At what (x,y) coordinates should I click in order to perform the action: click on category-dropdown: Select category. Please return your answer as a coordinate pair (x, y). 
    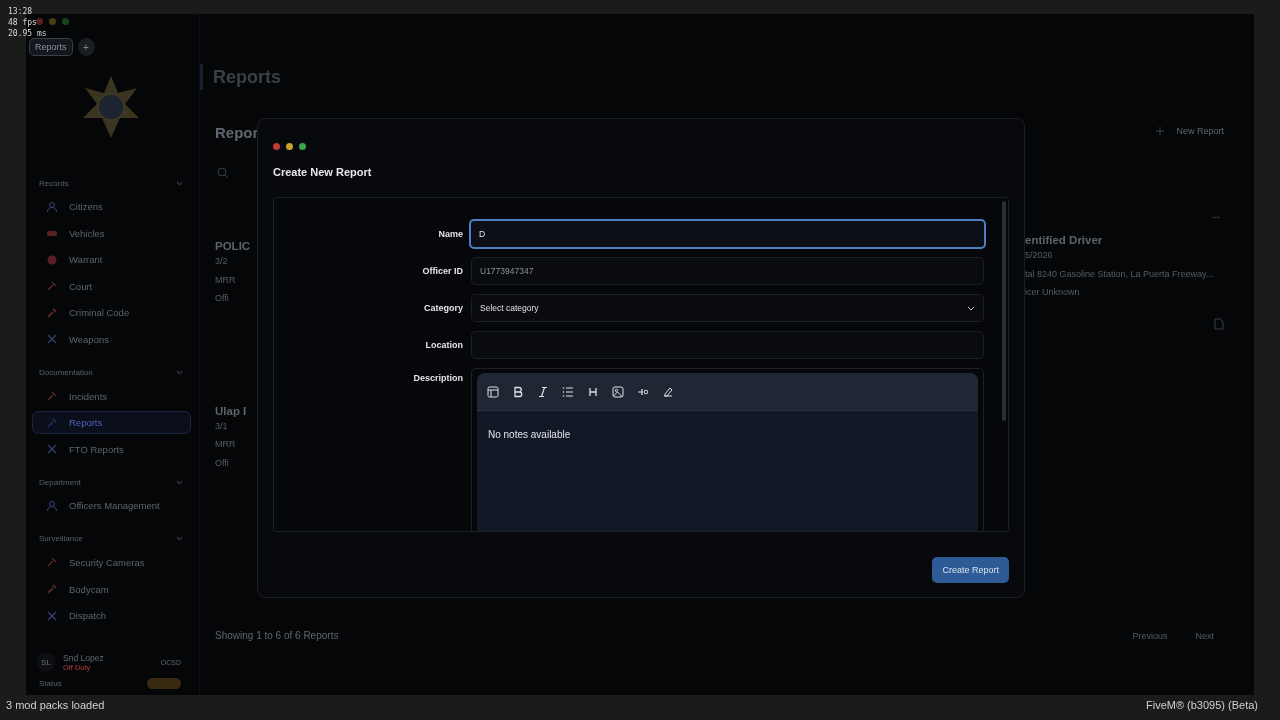
    Looking at the image, I should click on (727, 308).